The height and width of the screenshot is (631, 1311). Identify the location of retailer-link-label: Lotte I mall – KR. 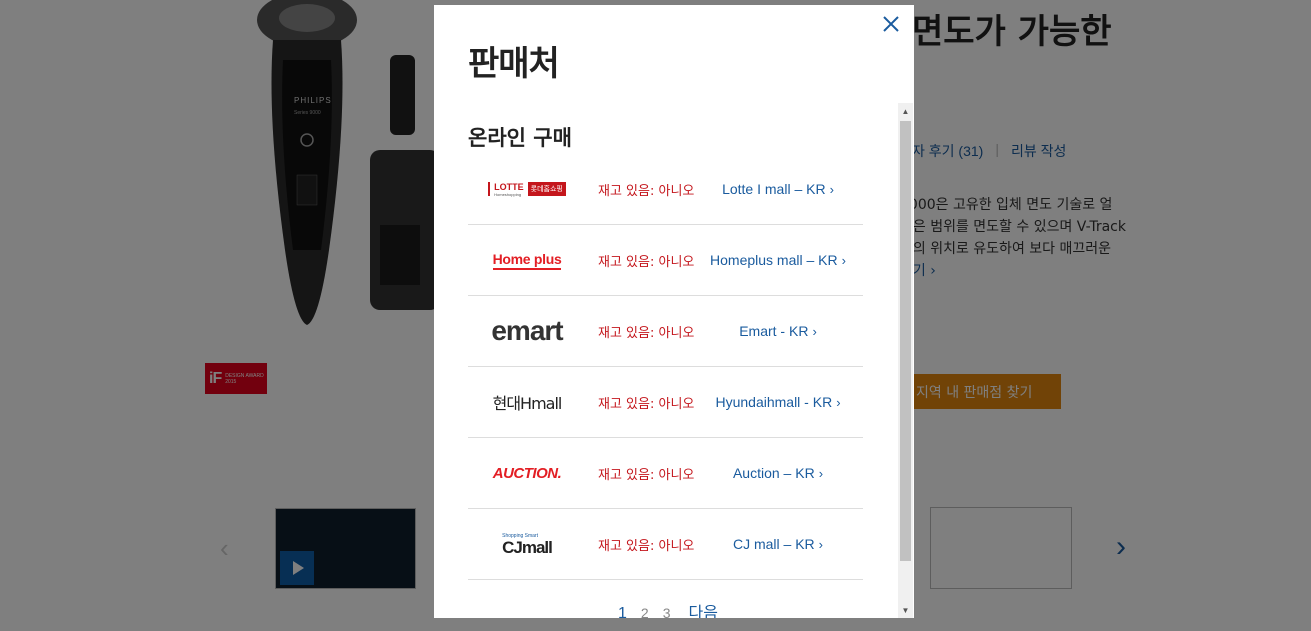
(774, 189).